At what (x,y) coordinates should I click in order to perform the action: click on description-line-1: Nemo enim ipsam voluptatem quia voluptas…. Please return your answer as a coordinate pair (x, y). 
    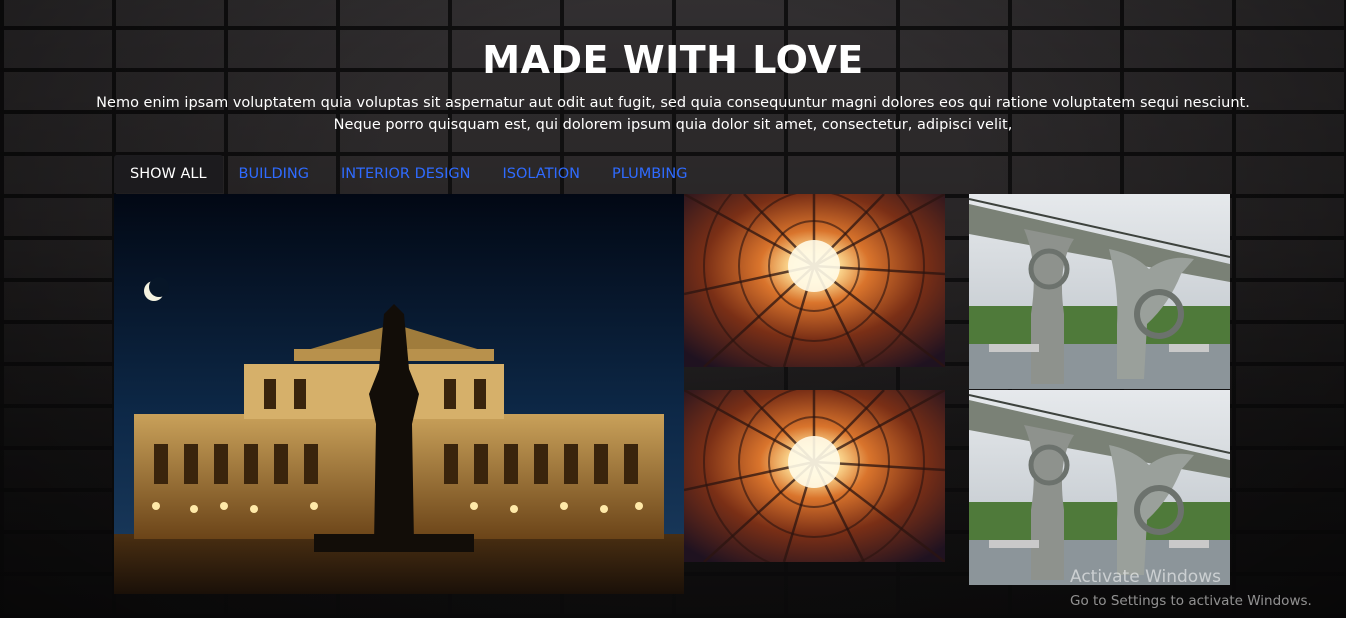
    Looking at the image, I should click on (673, 103).